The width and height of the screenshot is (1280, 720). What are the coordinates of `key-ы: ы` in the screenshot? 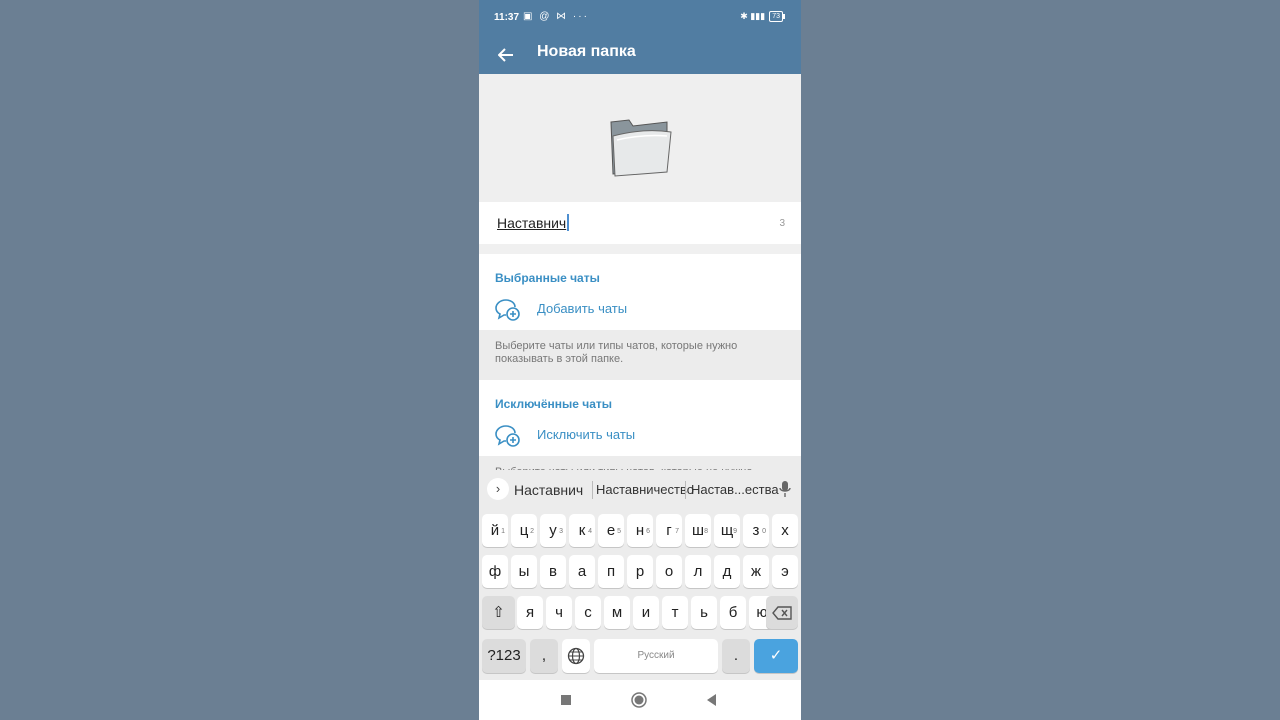 It's located at (524, 571).